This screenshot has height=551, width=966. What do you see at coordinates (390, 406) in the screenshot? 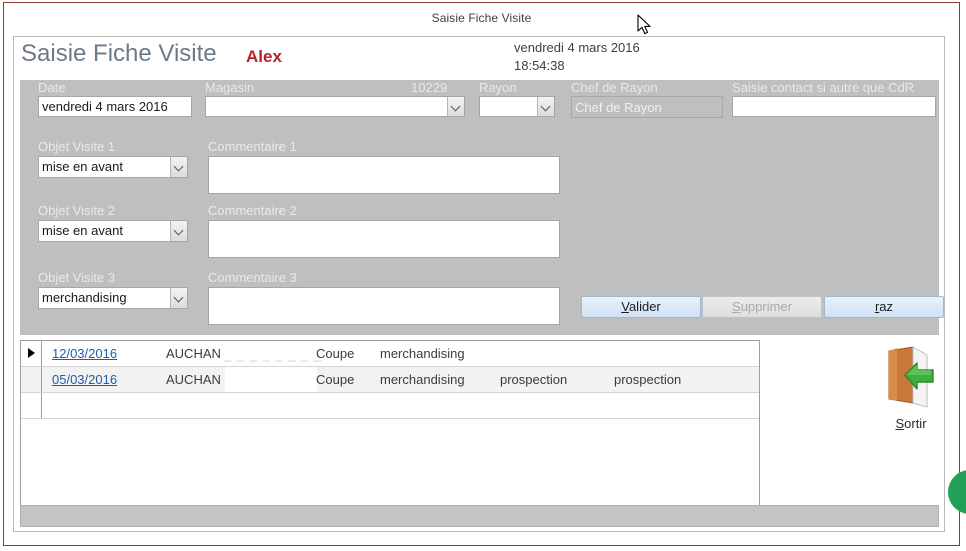
I see `table-row` at bounding box center [390, 406].